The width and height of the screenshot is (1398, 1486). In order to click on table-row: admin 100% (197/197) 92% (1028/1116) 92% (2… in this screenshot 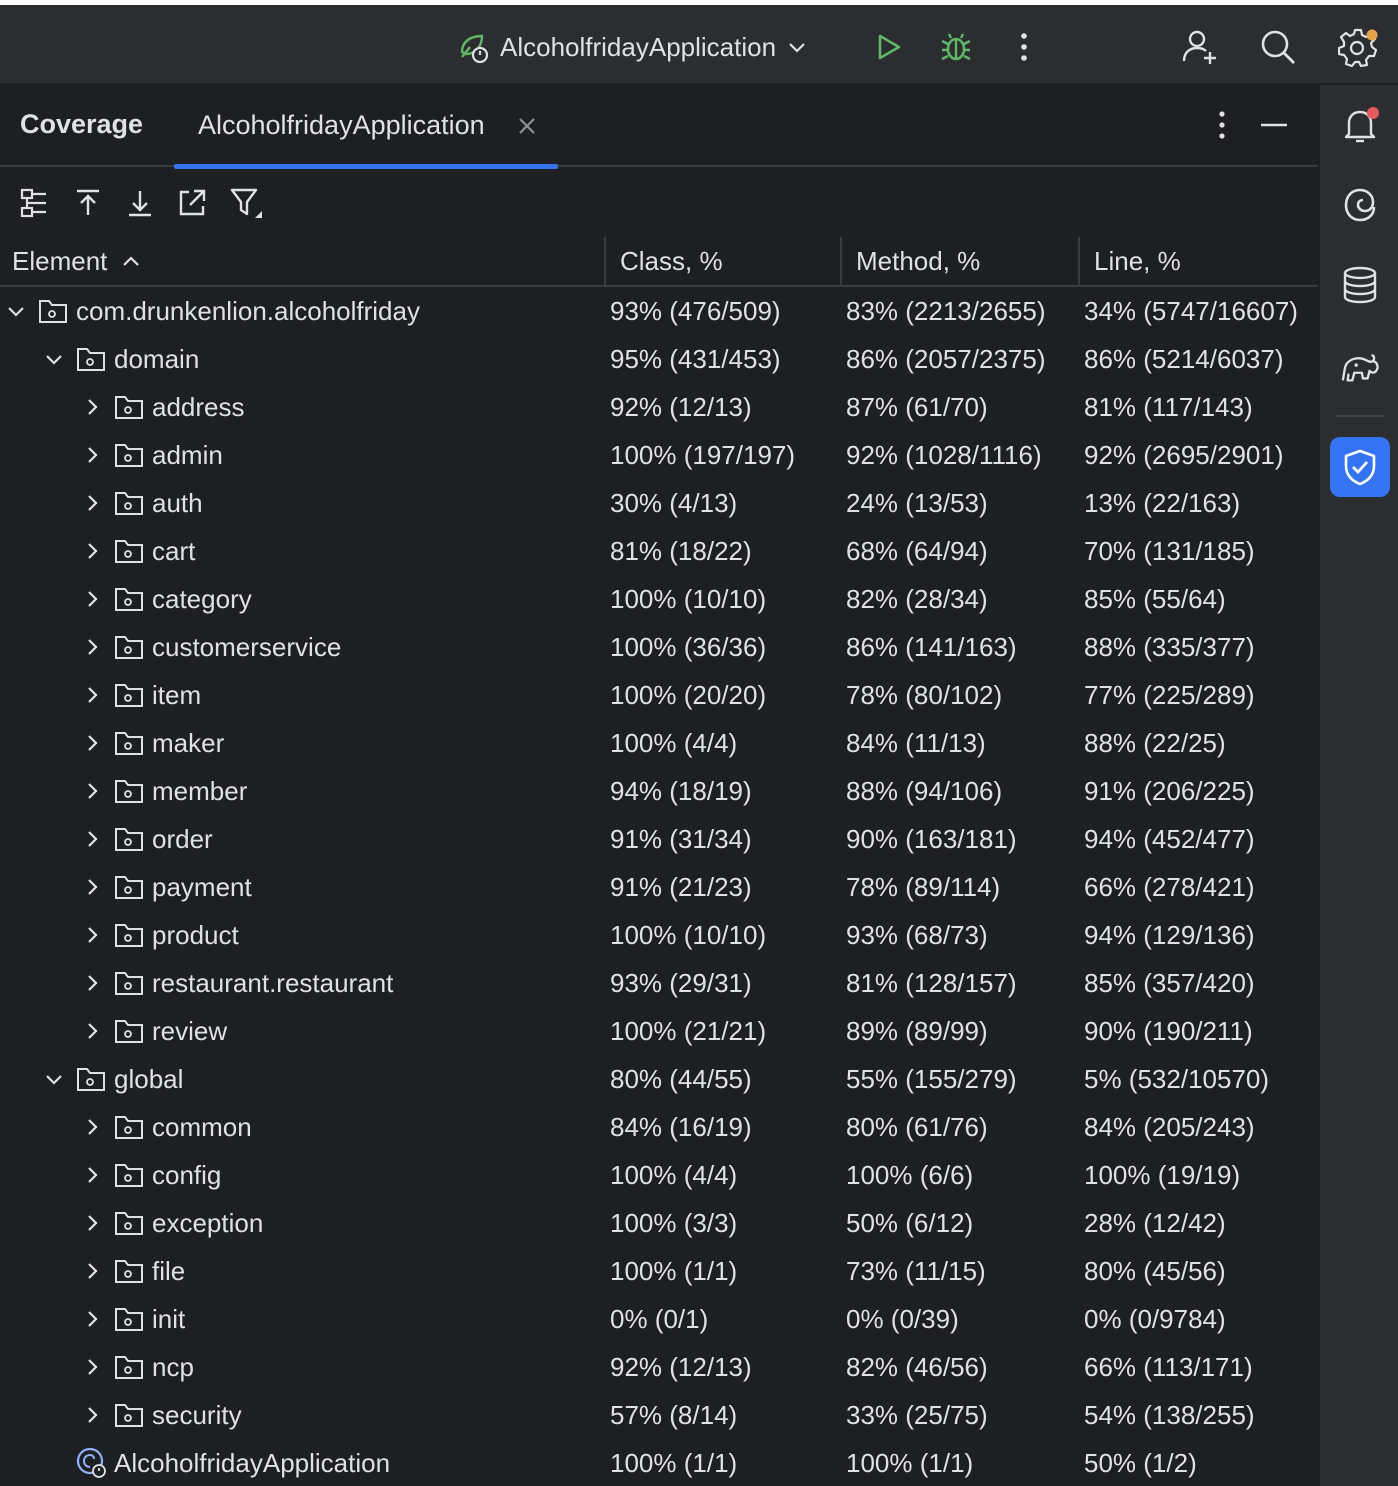, I will do `click(659, 455)`.